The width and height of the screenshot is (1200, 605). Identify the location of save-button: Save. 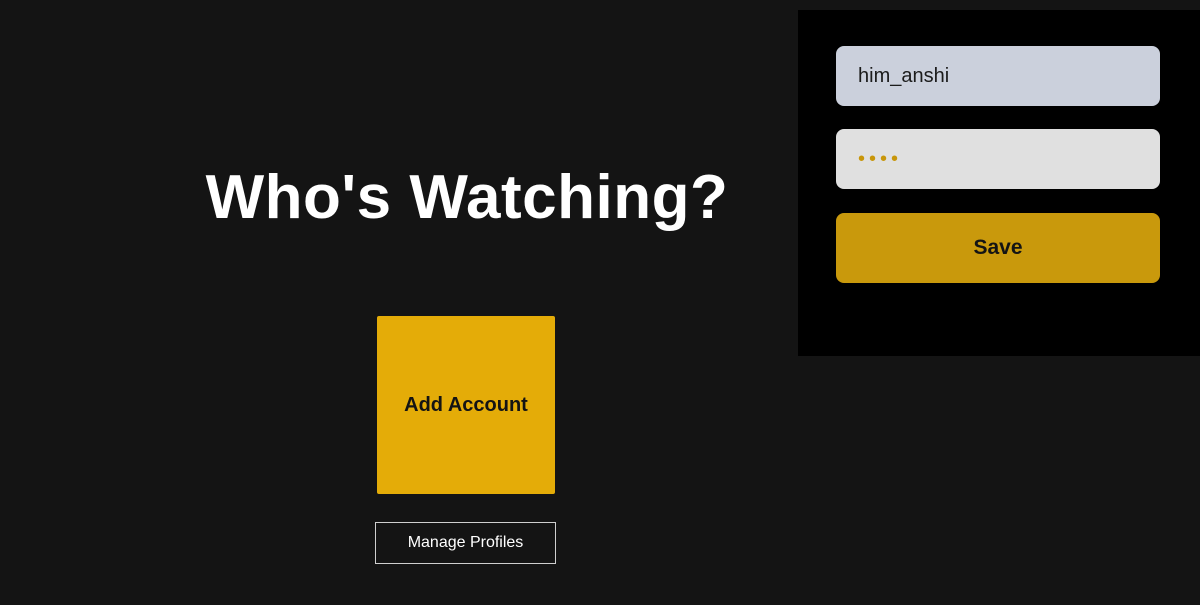
(998, 248).